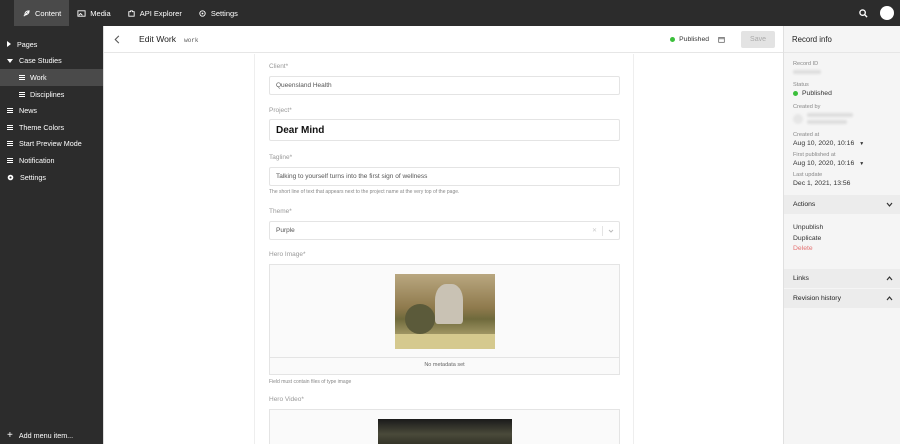 Image resolution: width=900 pixels, height=444 pixels. I want to click on sidebar-item-notification: Notification, so click(51, 160).